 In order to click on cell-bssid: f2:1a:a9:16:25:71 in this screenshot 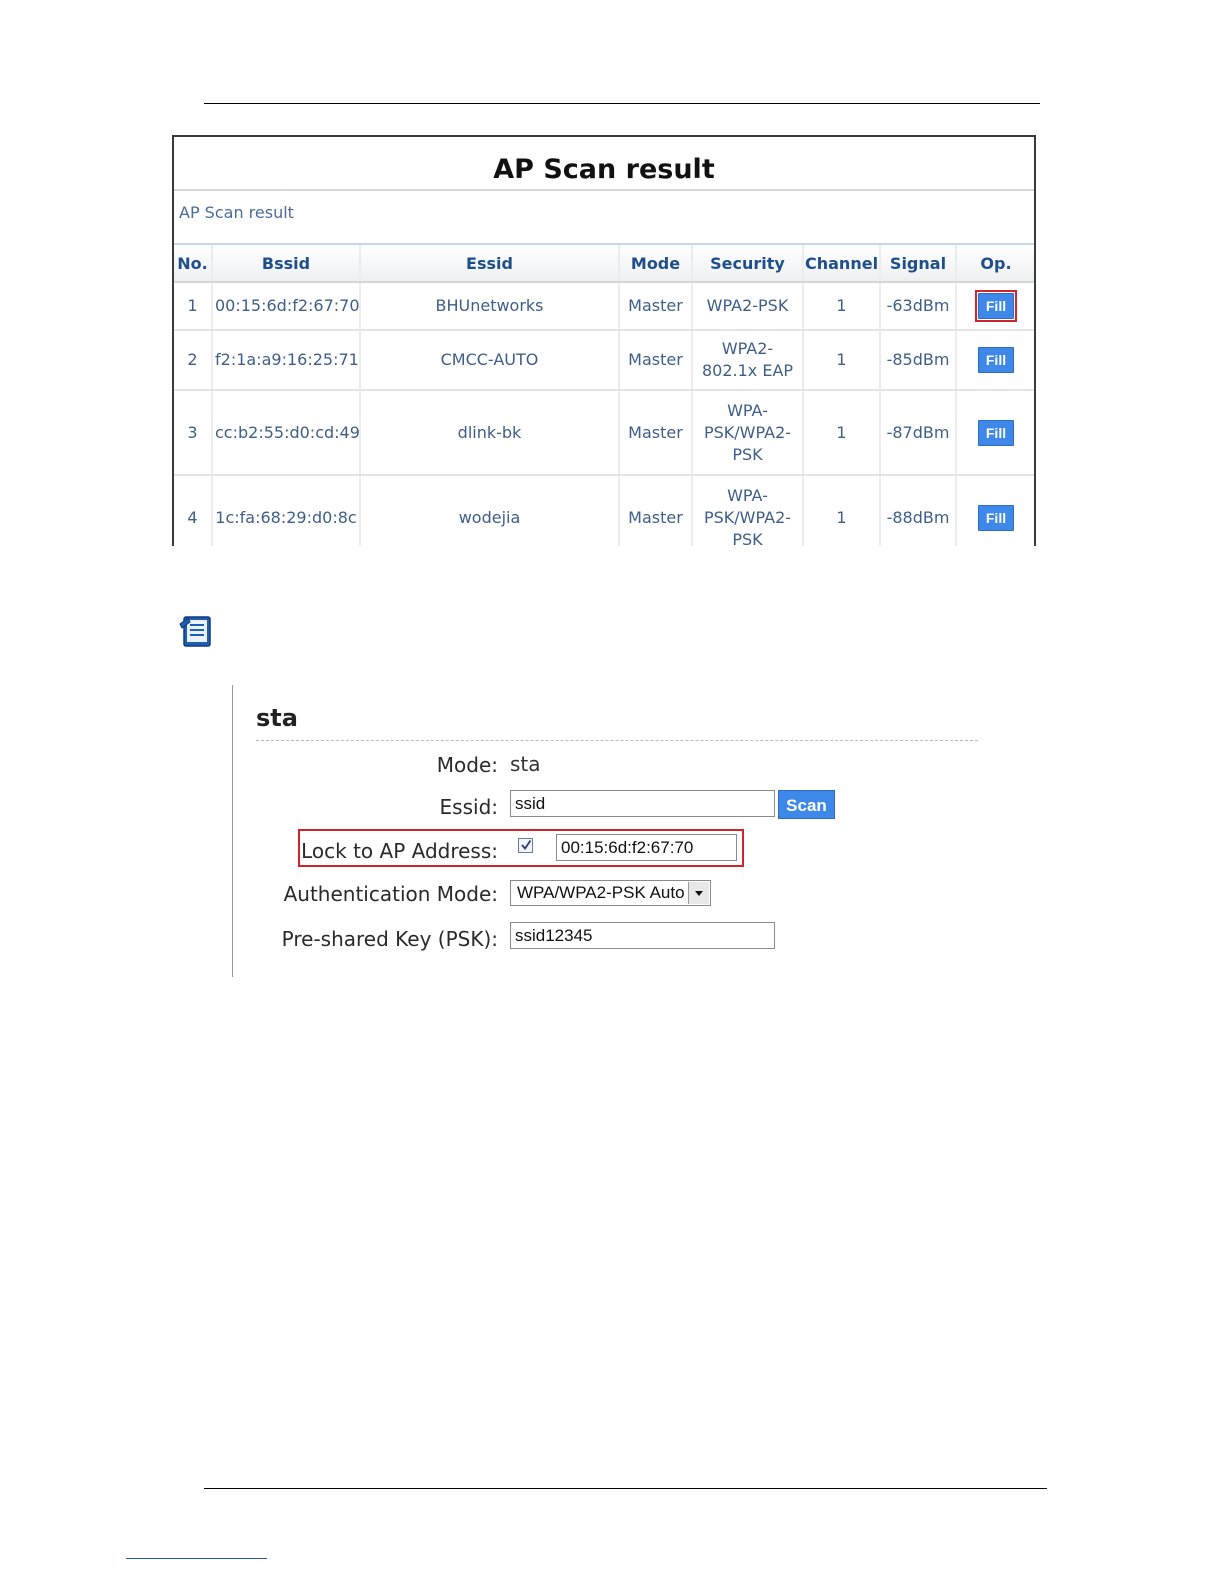, I will do `click(286, 360)`.